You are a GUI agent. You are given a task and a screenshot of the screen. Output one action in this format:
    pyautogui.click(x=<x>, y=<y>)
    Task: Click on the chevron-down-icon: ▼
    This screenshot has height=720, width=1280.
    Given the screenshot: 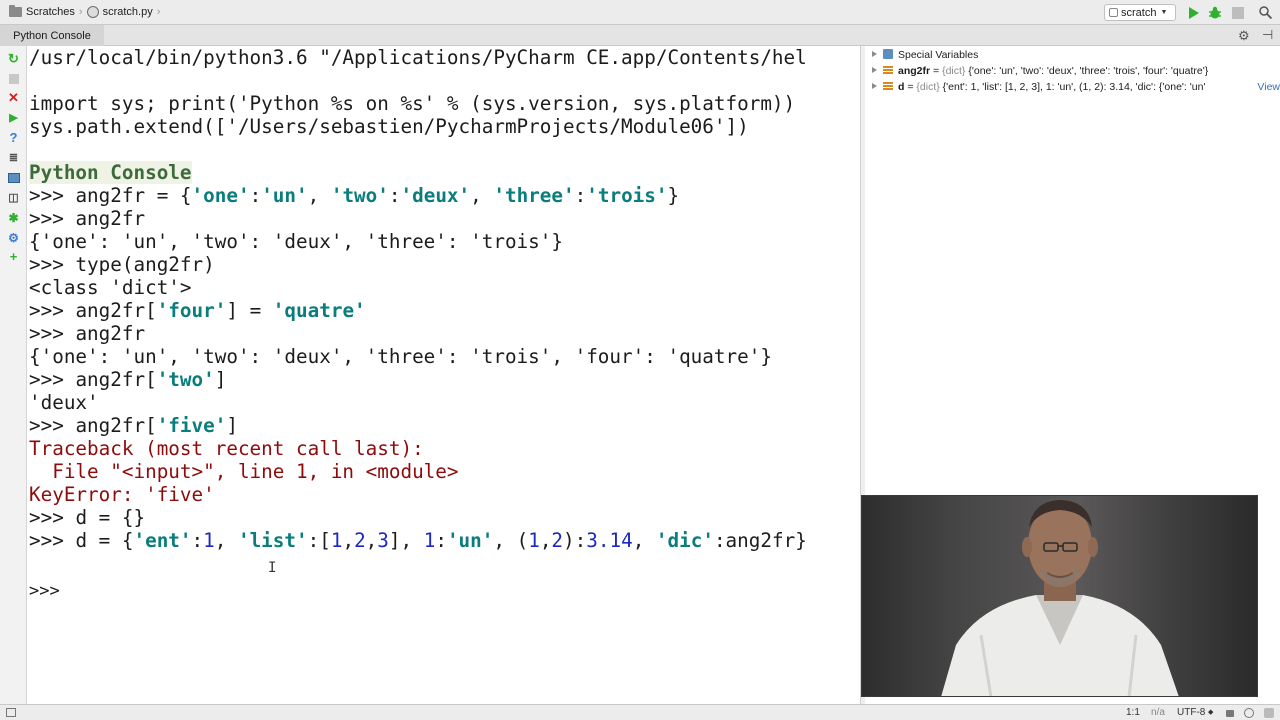 What is the action you would take?
    pyautogui.click(x=1164, y=12)
    